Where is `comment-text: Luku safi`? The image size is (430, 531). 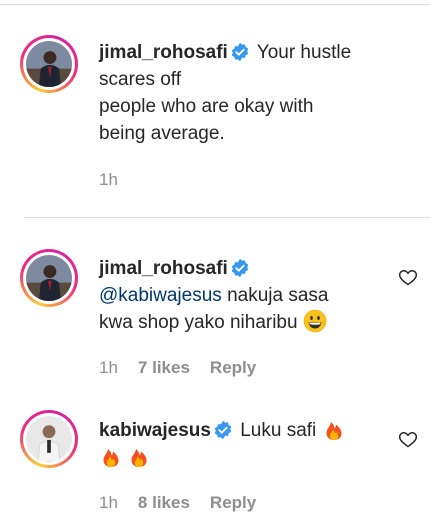 comment-text: Luku safi is located at coordinates (281, 430).